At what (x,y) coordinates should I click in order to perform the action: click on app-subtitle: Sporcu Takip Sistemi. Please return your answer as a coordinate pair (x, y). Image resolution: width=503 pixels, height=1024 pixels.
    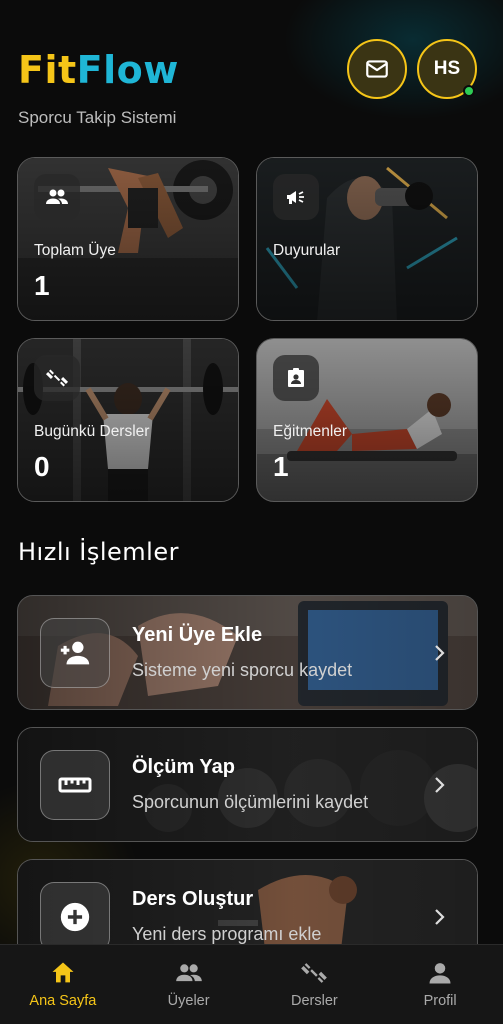
    Looking at the image, I should click on (97, 117).